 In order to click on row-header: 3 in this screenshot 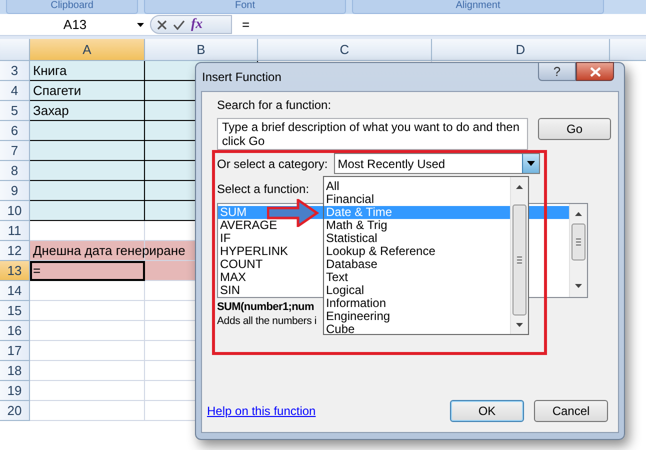, I will do `click(15, 71)`.